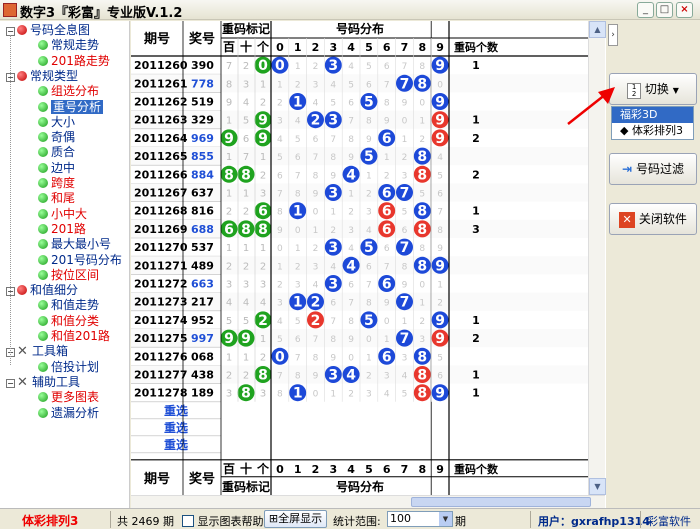 This screenshot has height=529, width=700. Describe the element at coordinates (68, 91) in the screenshot. I see `tree-item-4: 组选分布` at that location.